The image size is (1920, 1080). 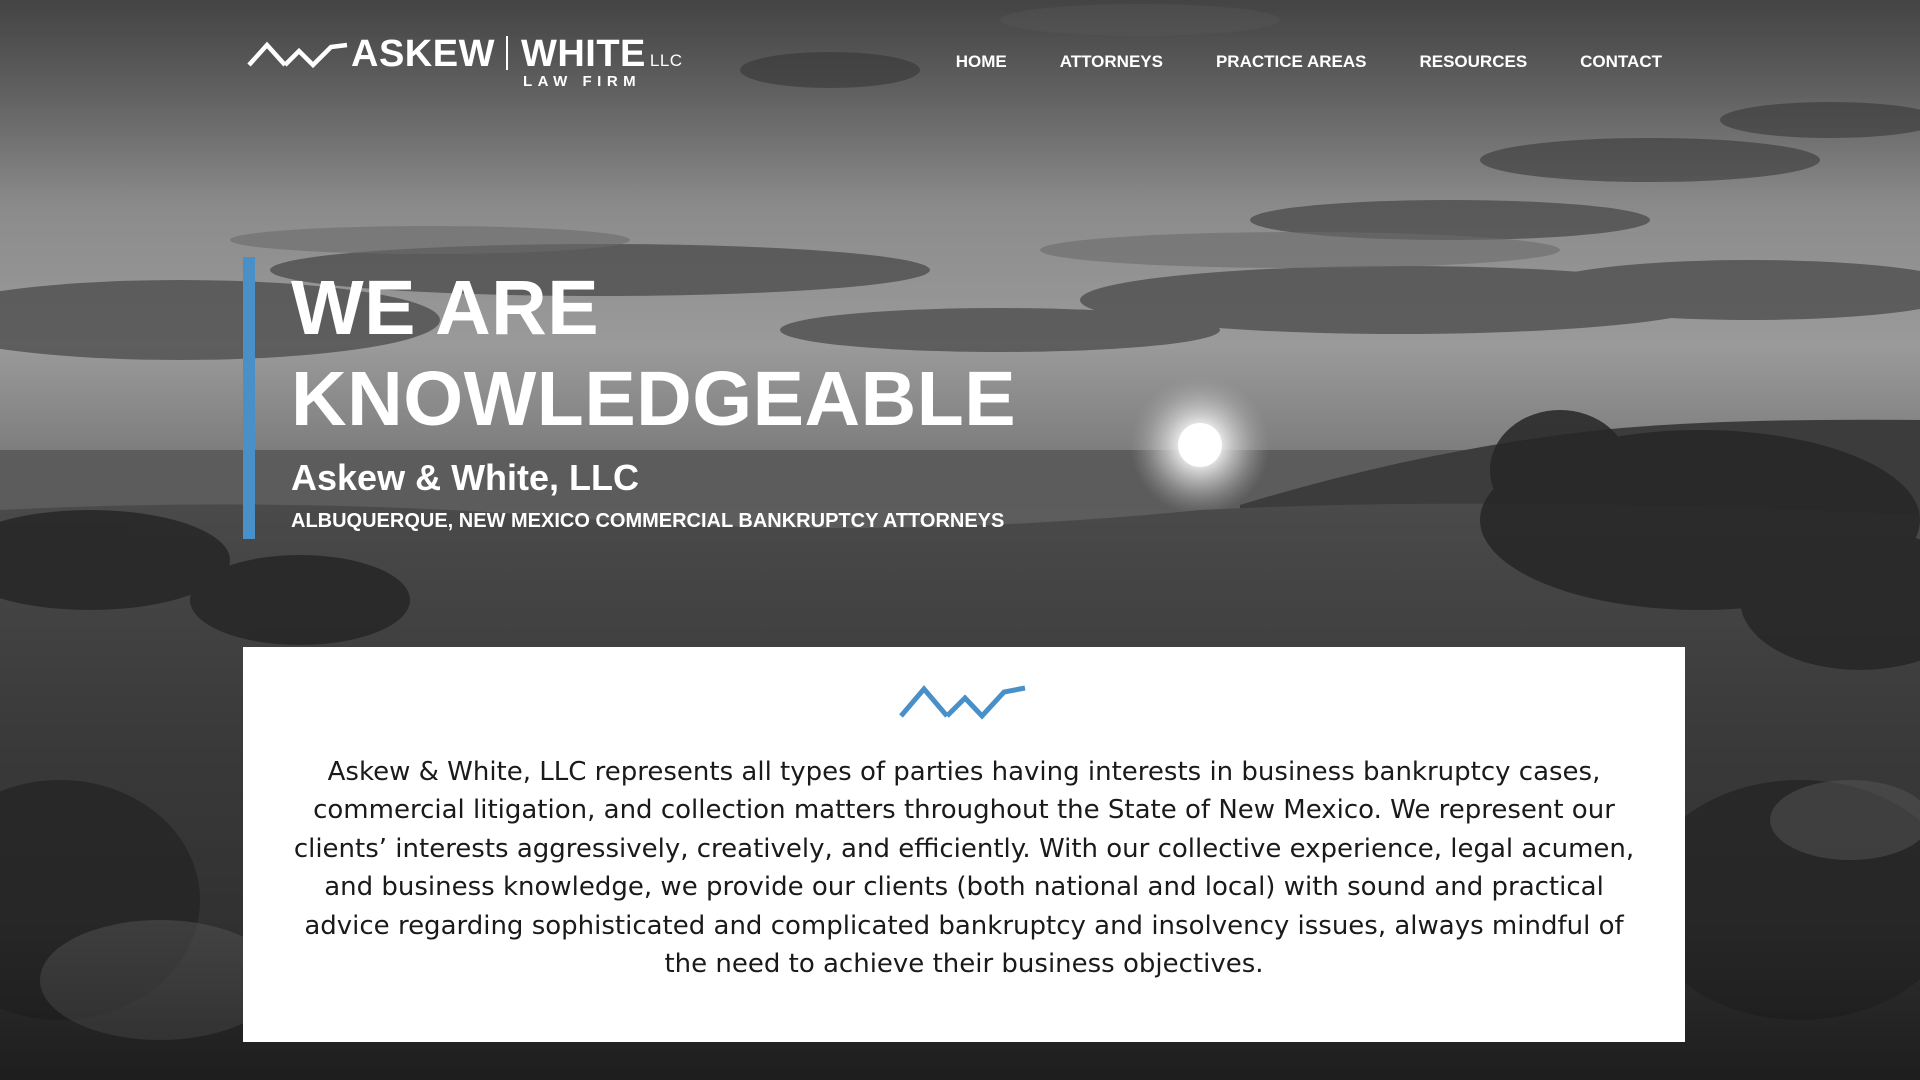 I want to click on hero-title-line-2: KNOWLEDGEABLE, so click(x=654, y=399).